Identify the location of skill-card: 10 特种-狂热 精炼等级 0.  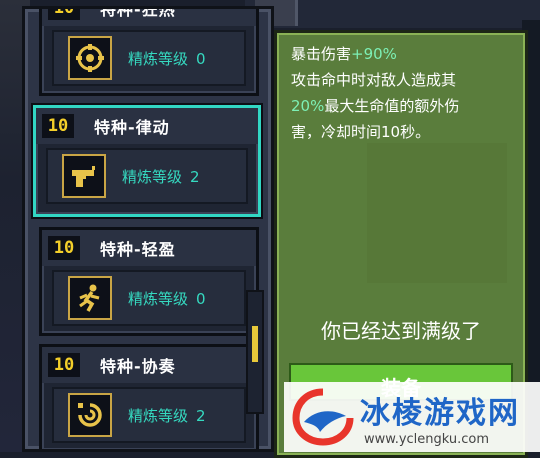
(149, 51).